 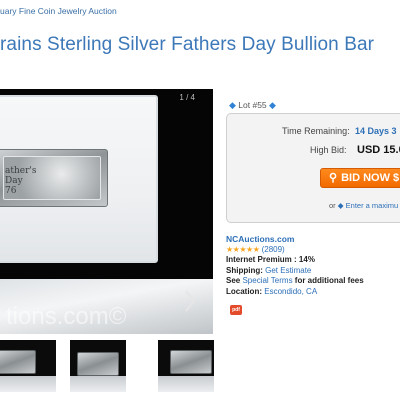 What do you see at coordinates (306, 259) in the screenshot?
I see `internet-premium-value: 14%` at bounding box center [306, 259].